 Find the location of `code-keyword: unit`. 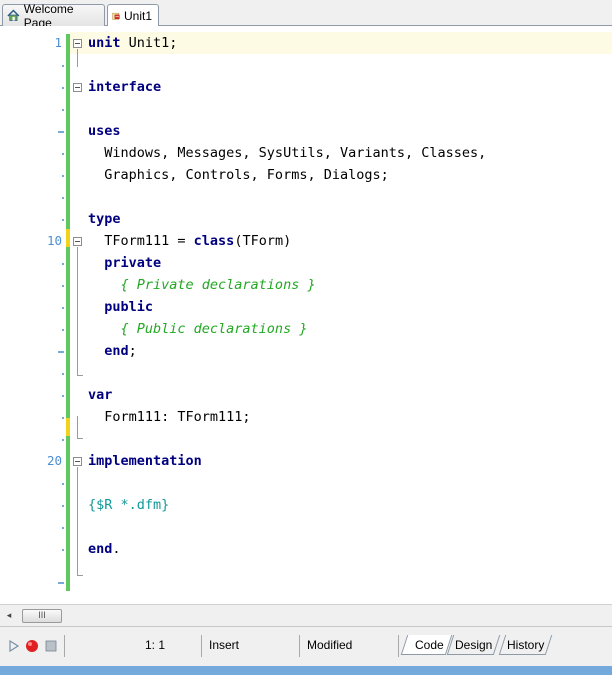

code-keyword: unit is located at coordinates (108, 43).